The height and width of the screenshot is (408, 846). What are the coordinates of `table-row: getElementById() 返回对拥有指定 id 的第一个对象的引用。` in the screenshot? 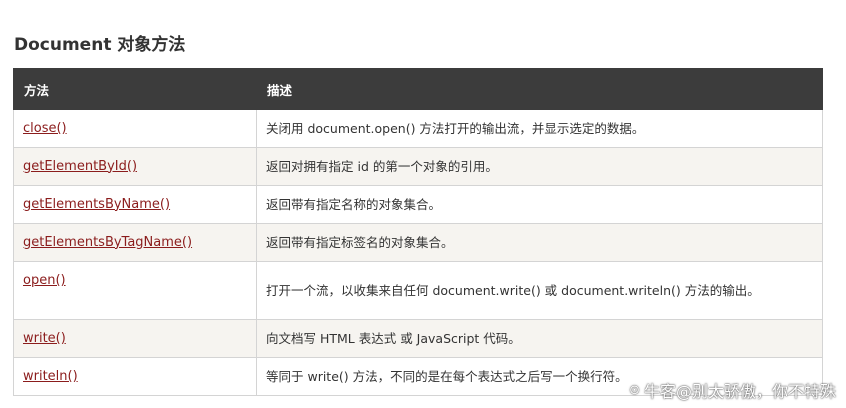 It's located at (418, 166).